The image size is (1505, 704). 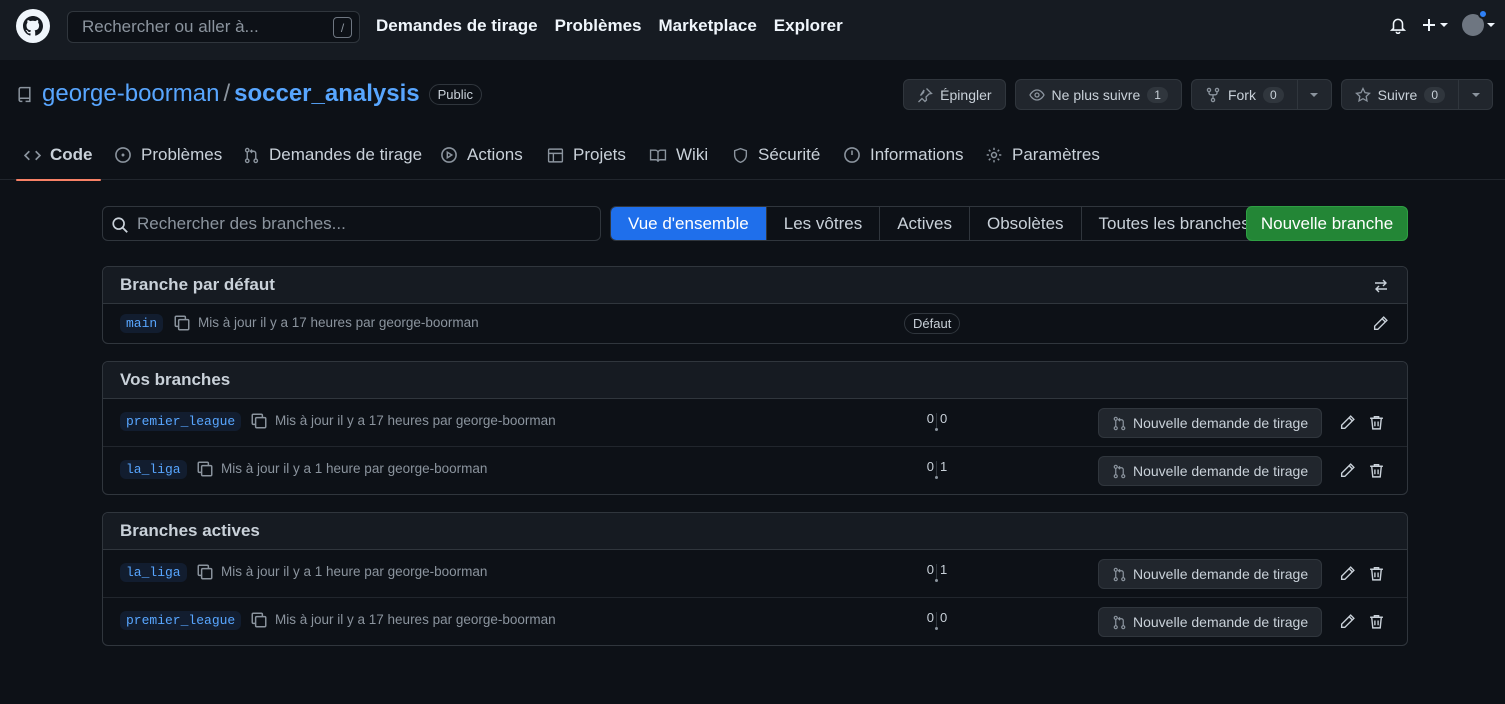 What do you see at coordinates (1056, 154) in the screenshot?
I see `tab-settings-label: Paramètres` at bounding box center [1056, 154].